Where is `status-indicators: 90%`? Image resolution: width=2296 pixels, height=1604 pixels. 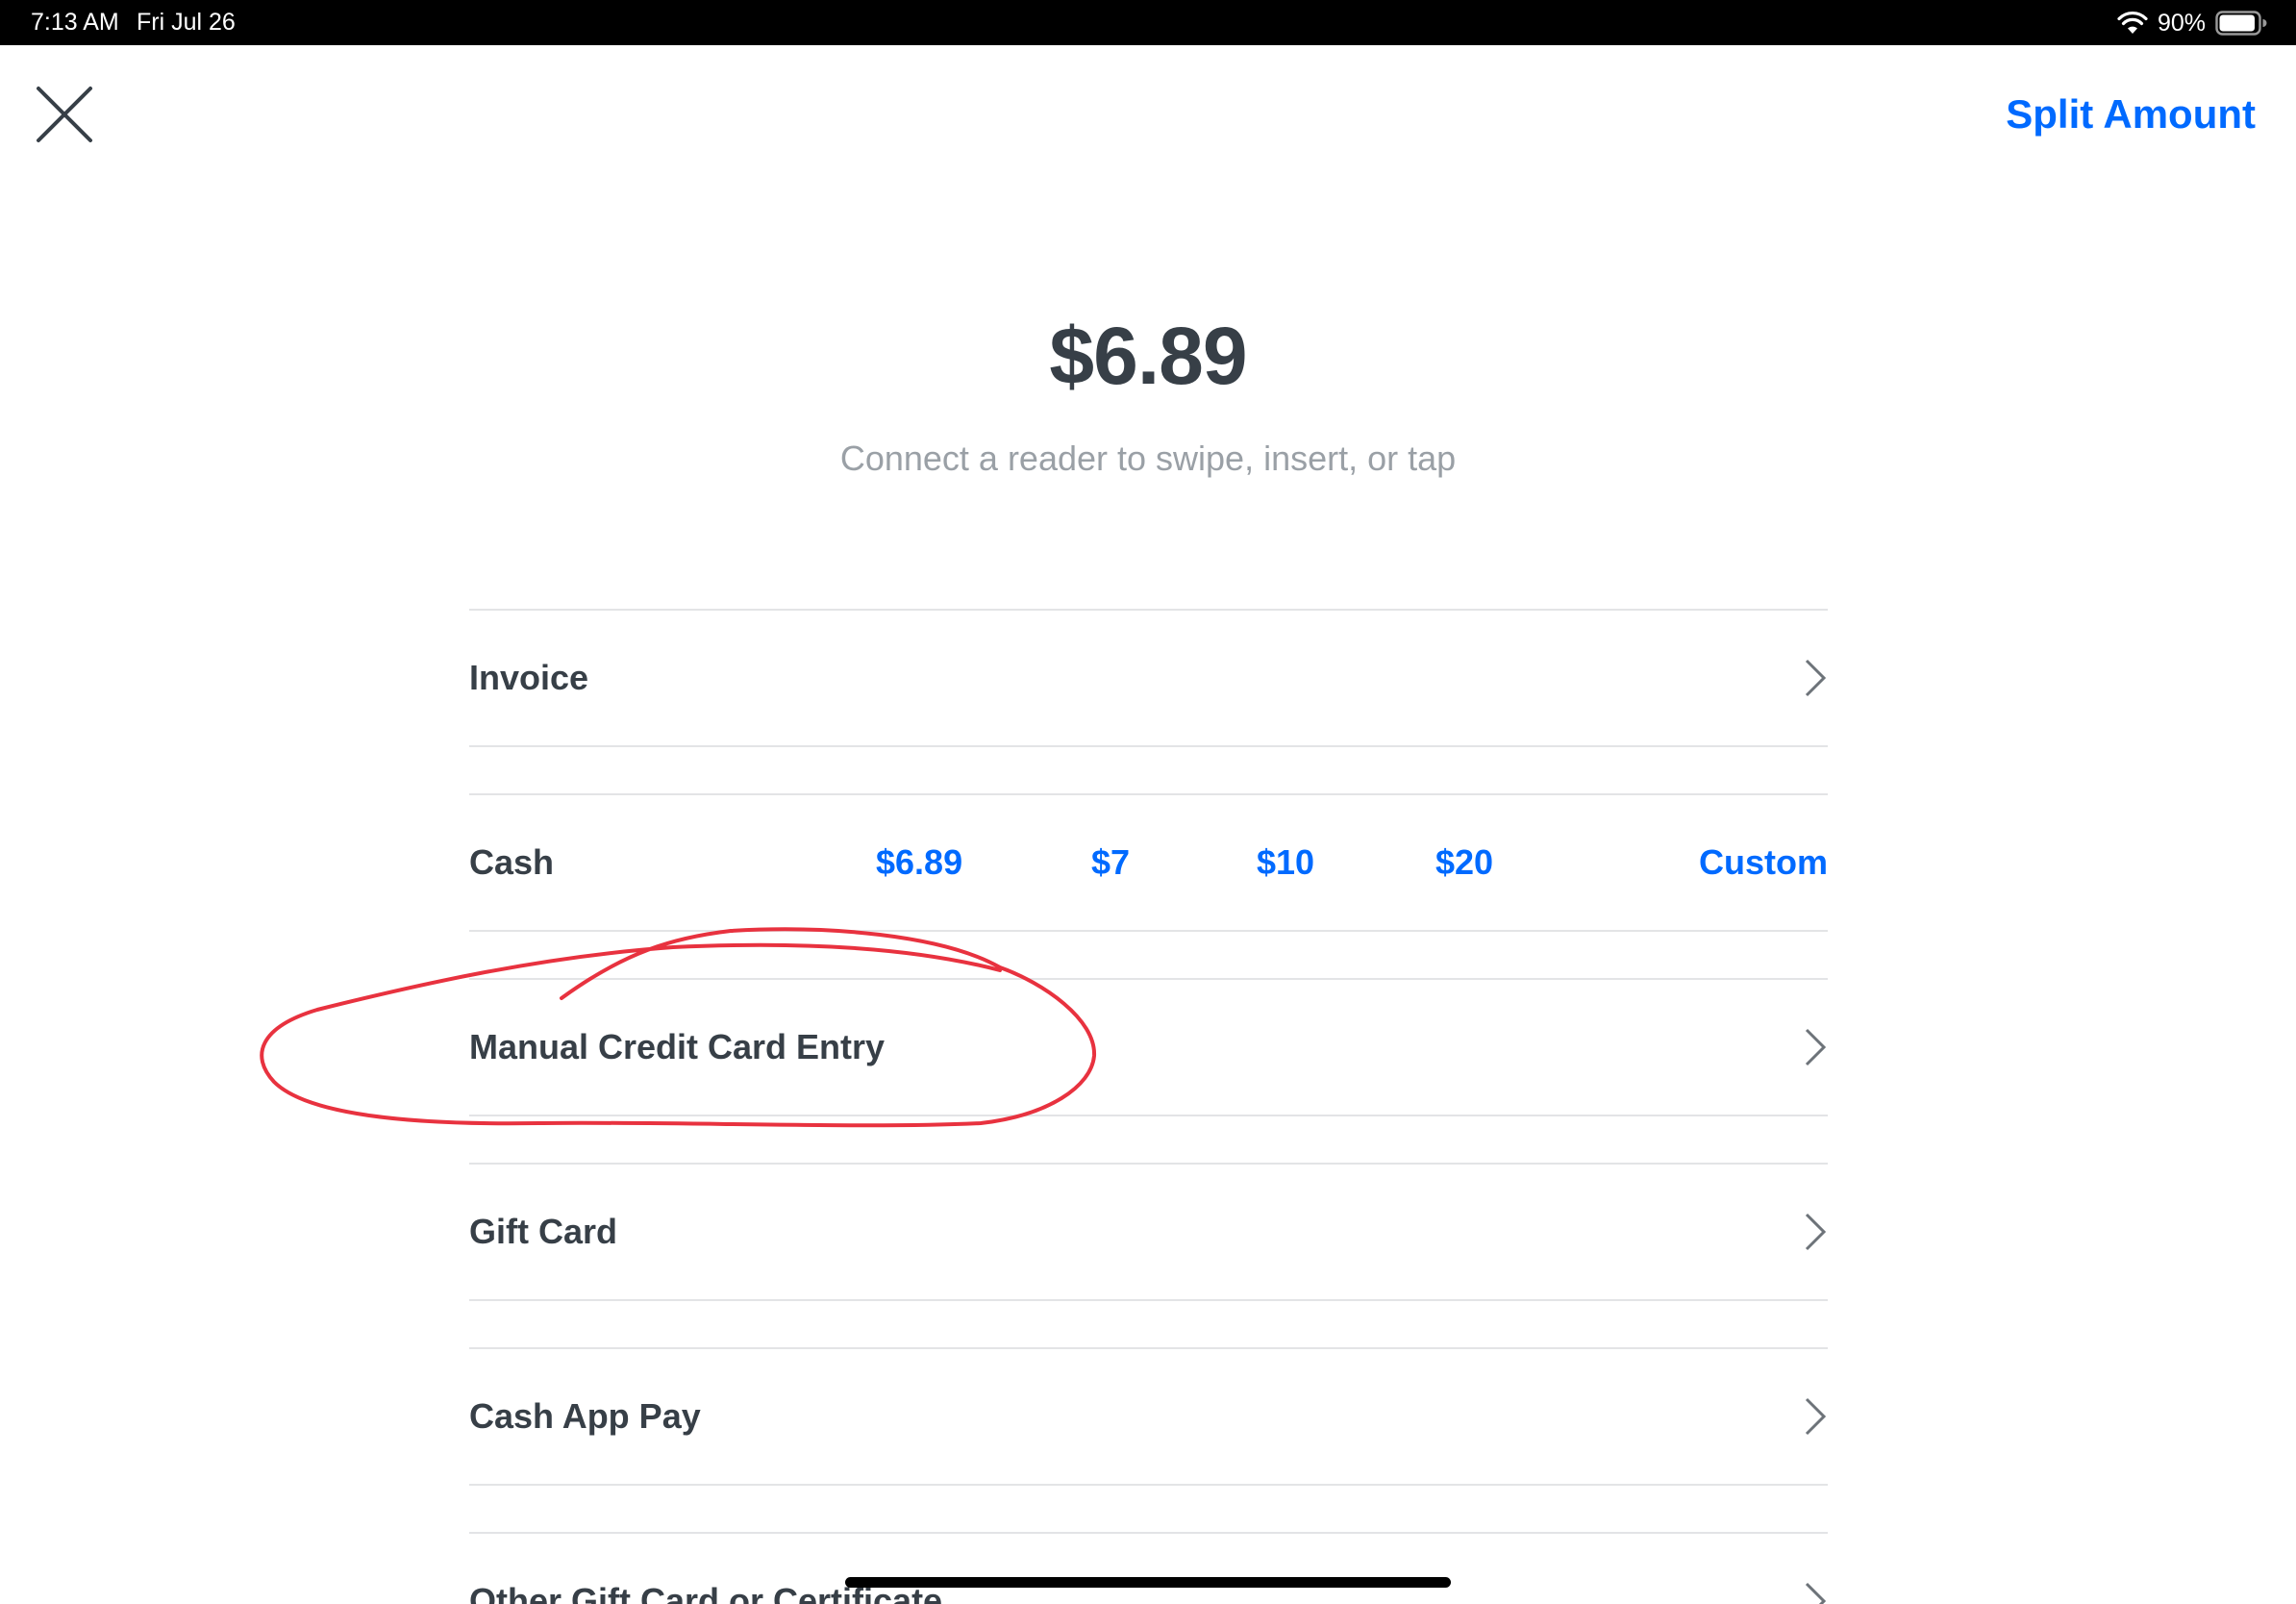 status-indicators: 90% is located at coordinates (2192, 23).